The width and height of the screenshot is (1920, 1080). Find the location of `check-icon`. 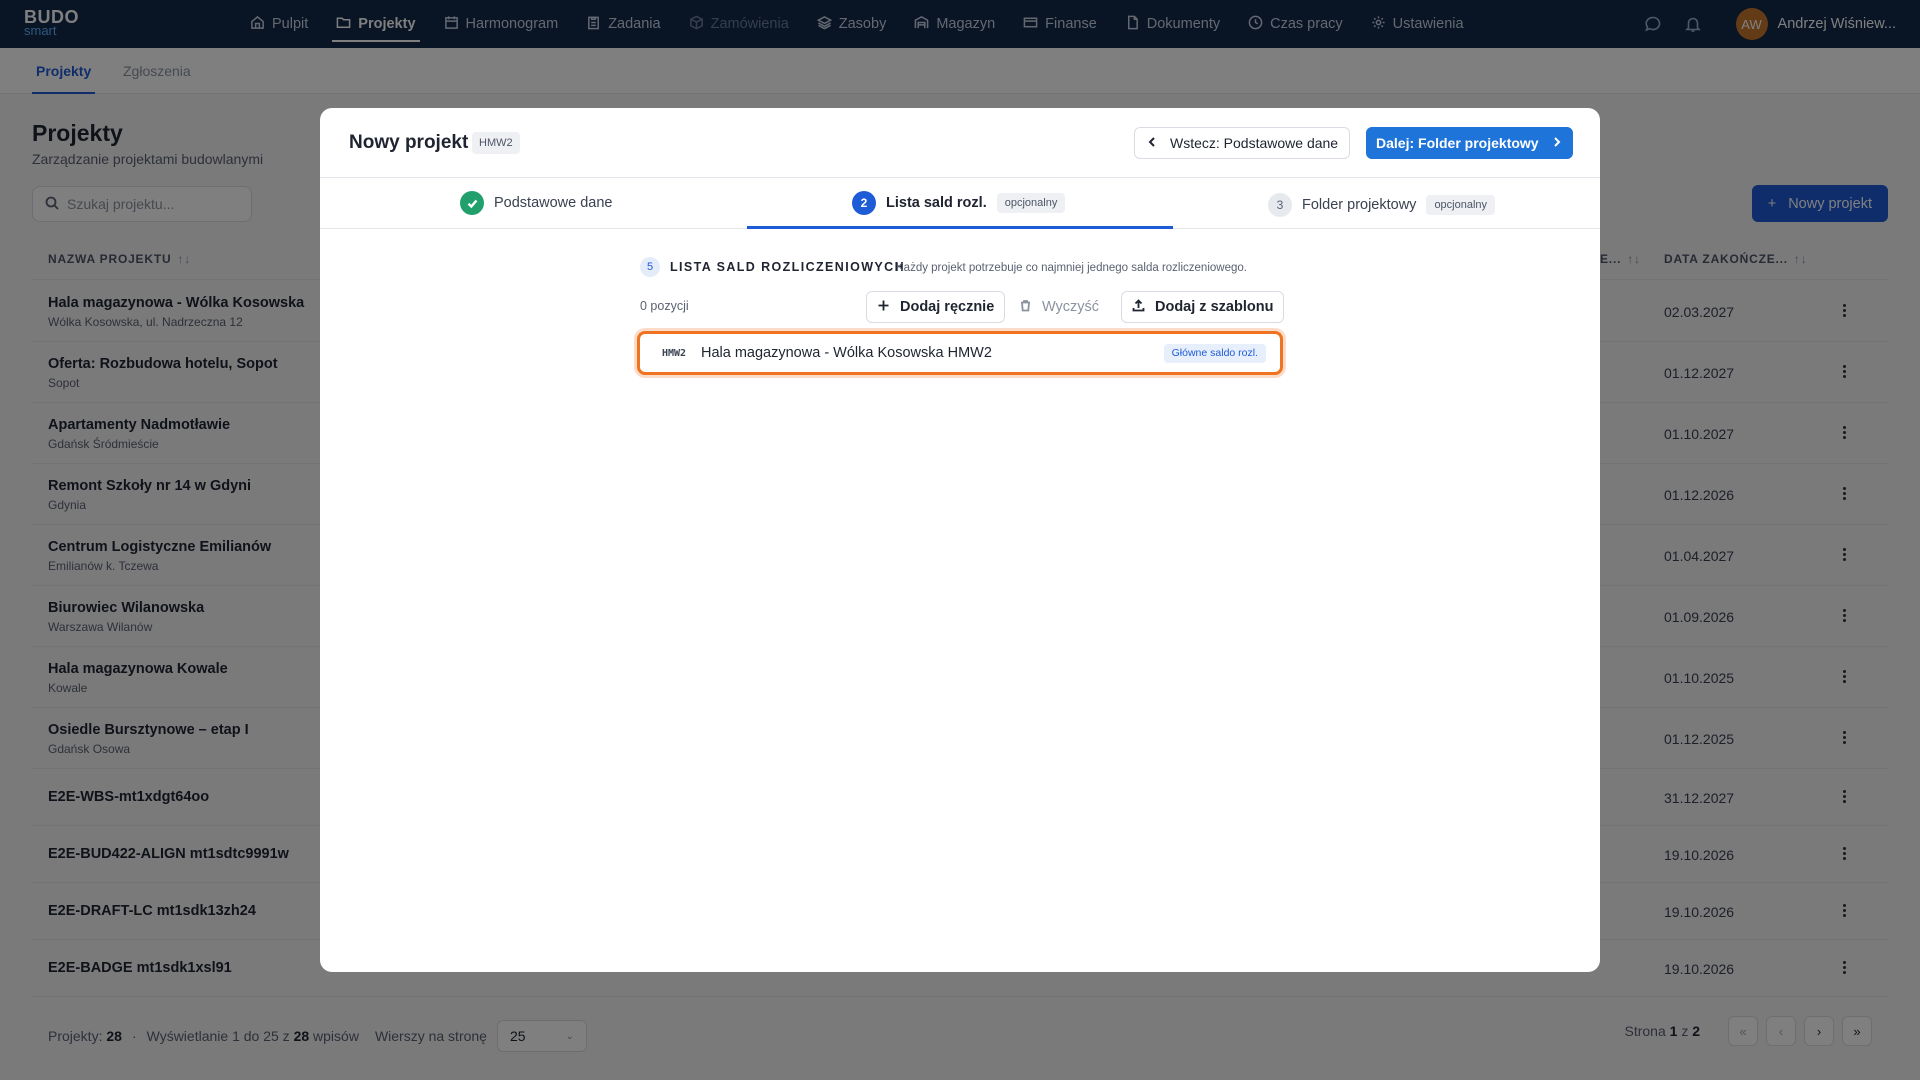

check-icon is located at coordinates (472, 203).